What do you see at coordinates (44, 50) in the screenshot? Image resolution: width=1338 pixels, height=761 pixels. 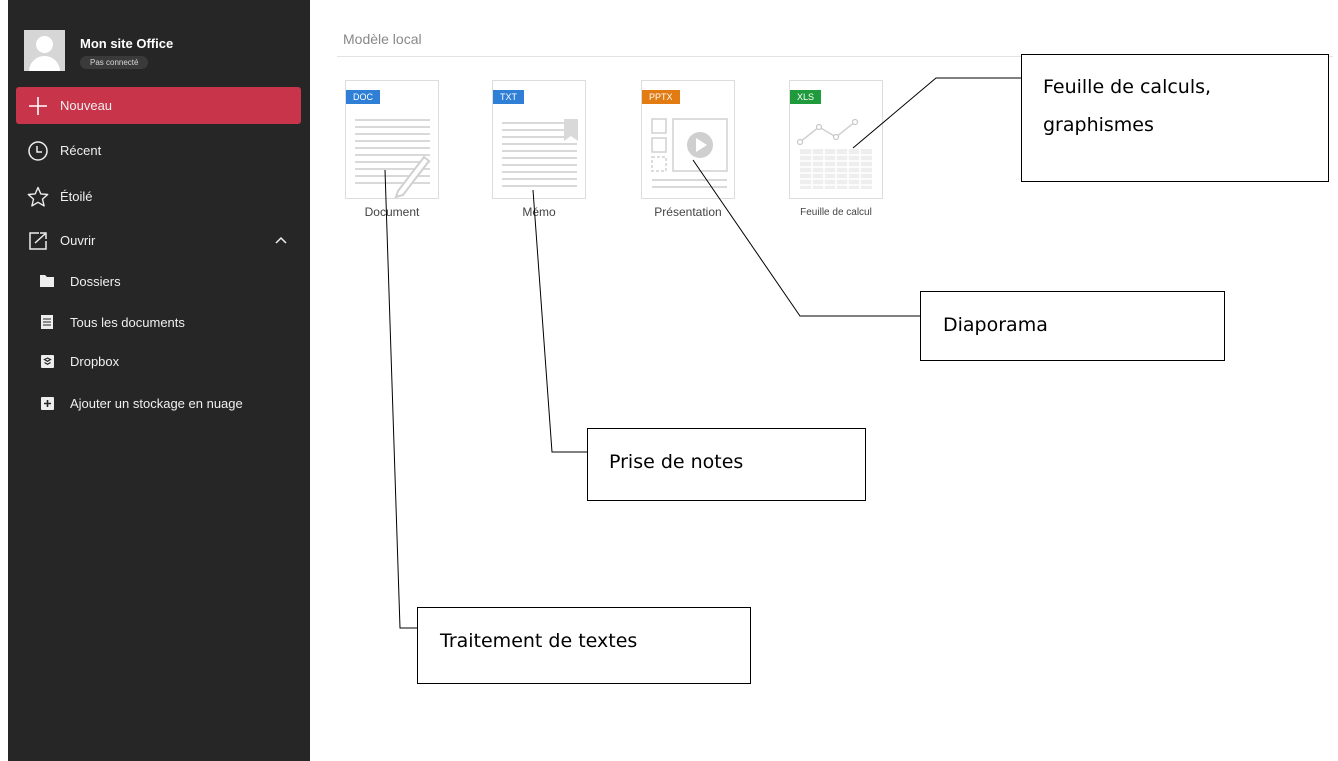 I see `avatar` at bounding box center [44, 50].